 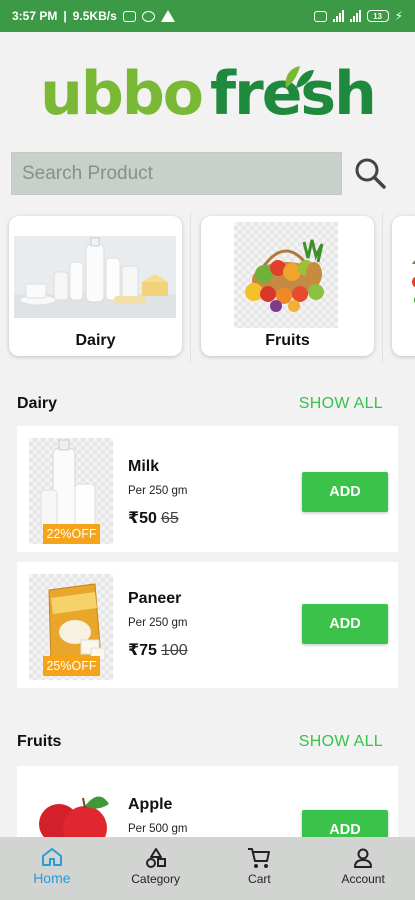 I want to click on home-icon, so click(x=51, y=857).